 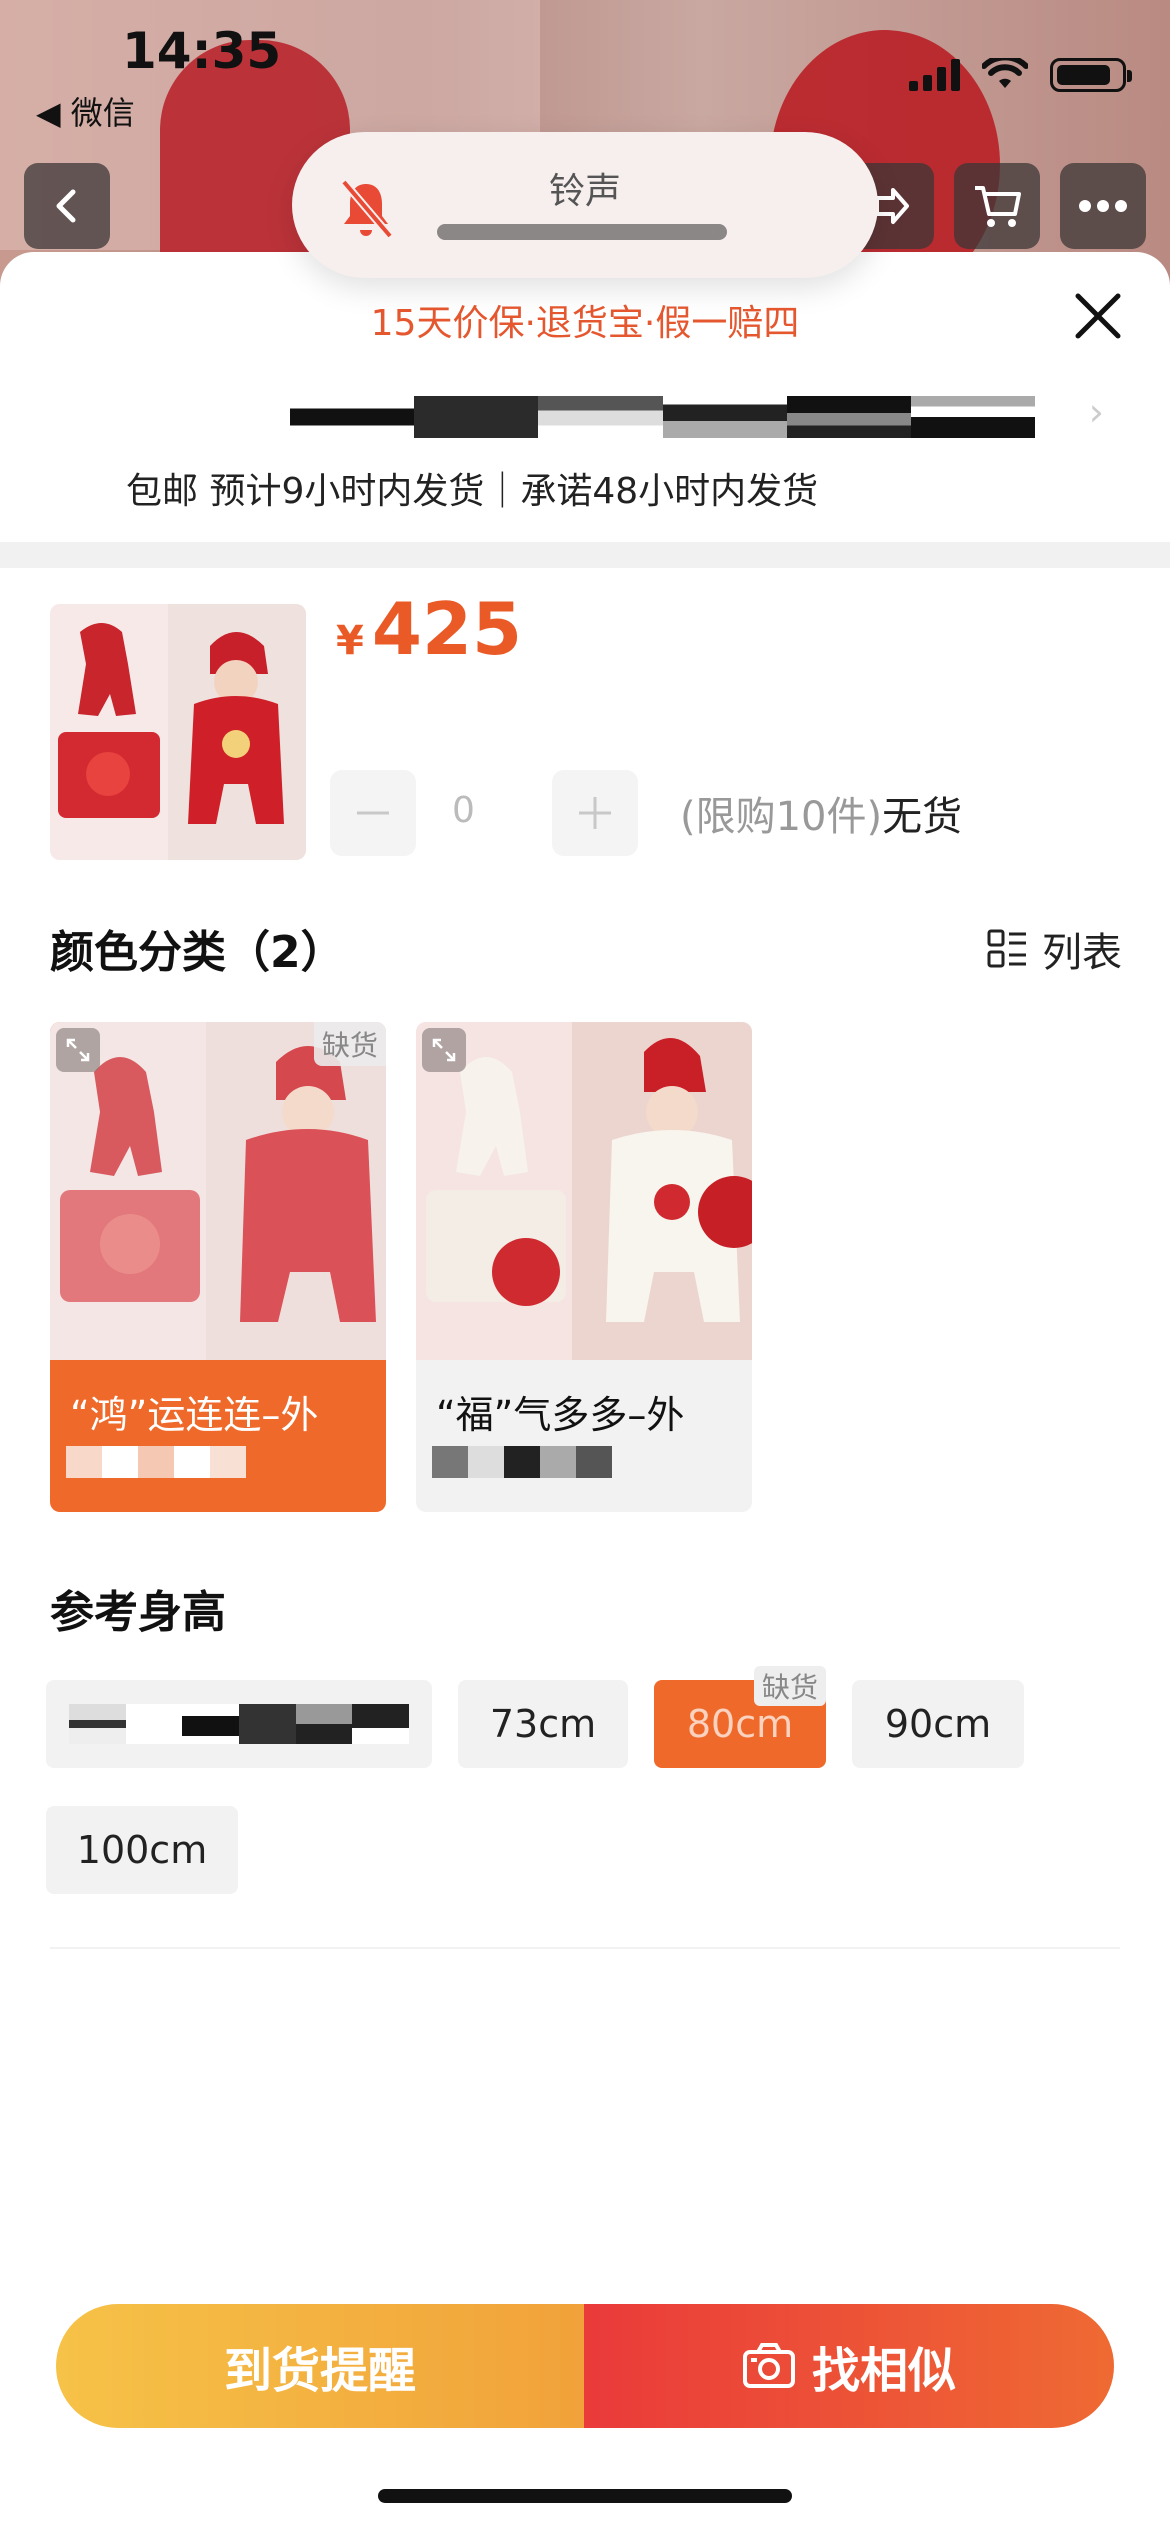 What do you see at coordinates (585, 2496) in the screenshot?
I see `home-indicator` at bounding box center [585, 2496].